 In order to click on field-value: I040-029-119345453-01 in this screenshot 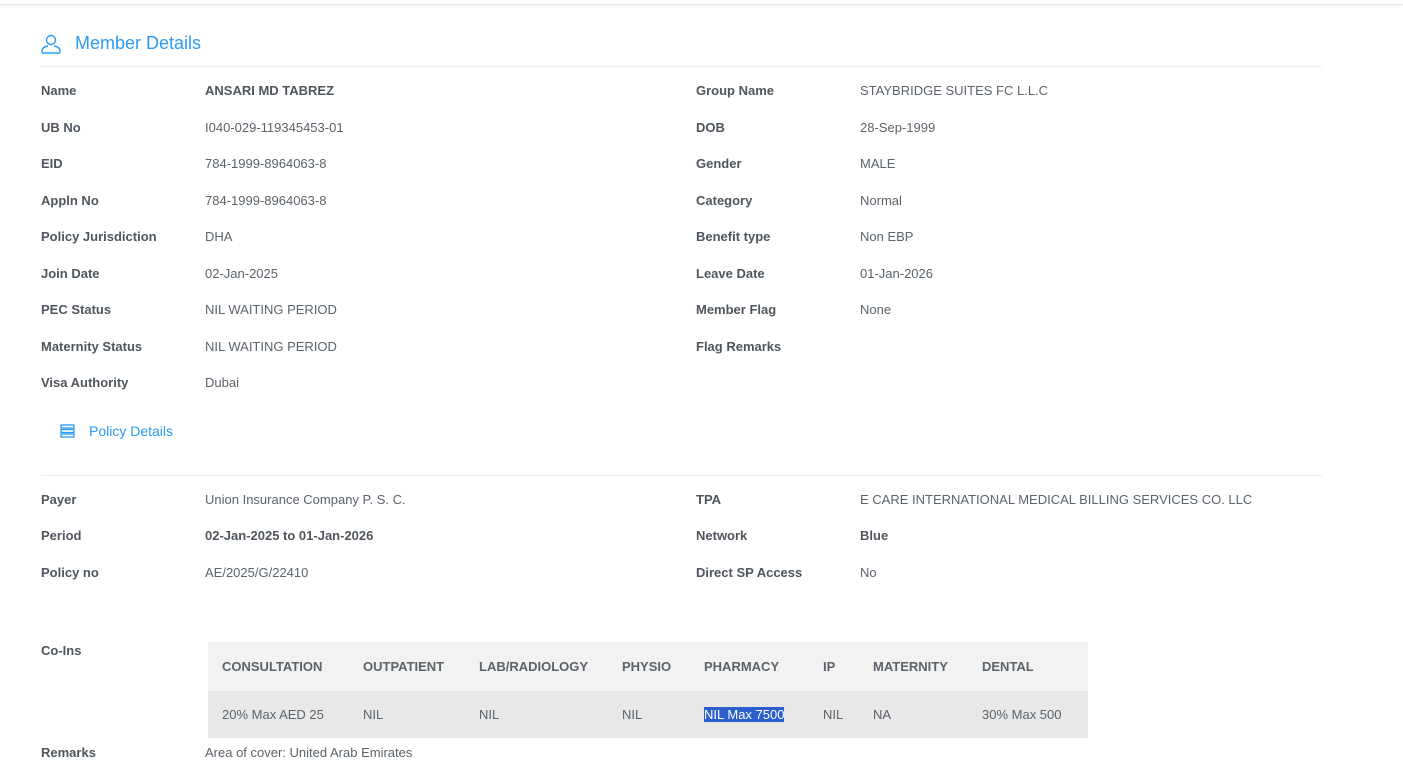, I will do `click(274, 127)`.